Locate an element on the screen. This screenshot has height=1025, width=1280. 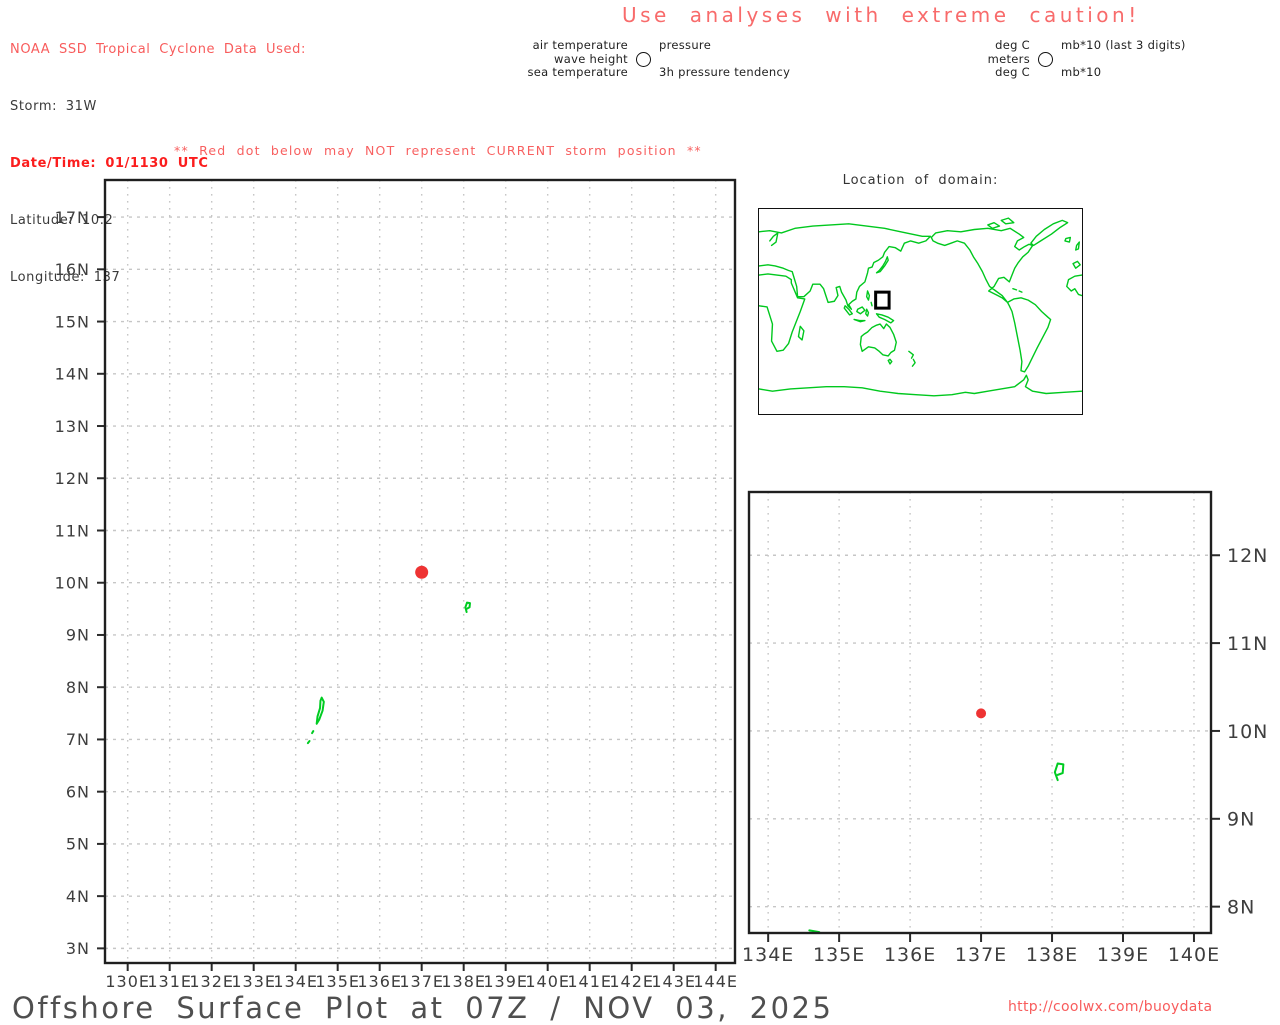
coastline-west-africa-edge is located at coordinates (1074, 285).